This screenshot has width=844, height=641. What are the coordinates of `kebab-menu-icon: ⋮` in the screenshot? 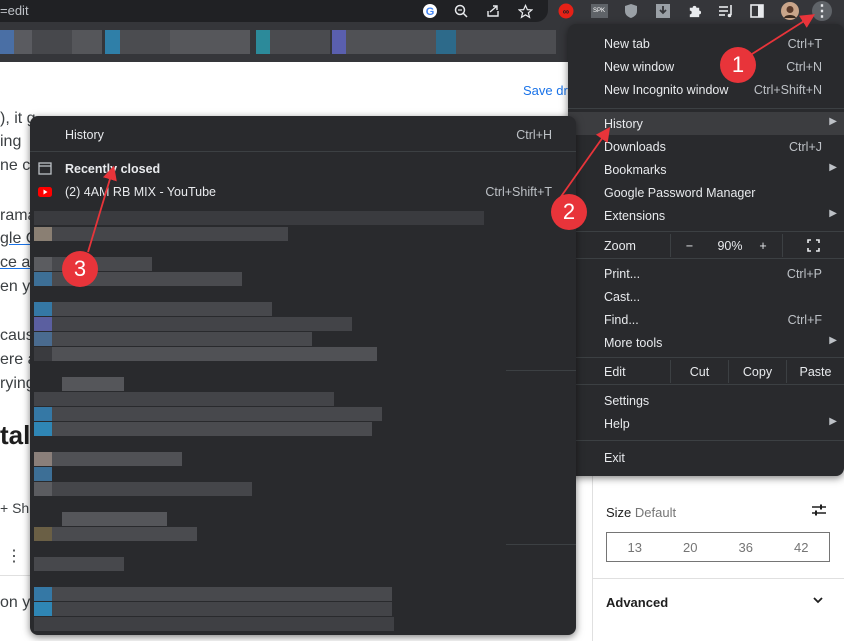 It's located at (822, 11).